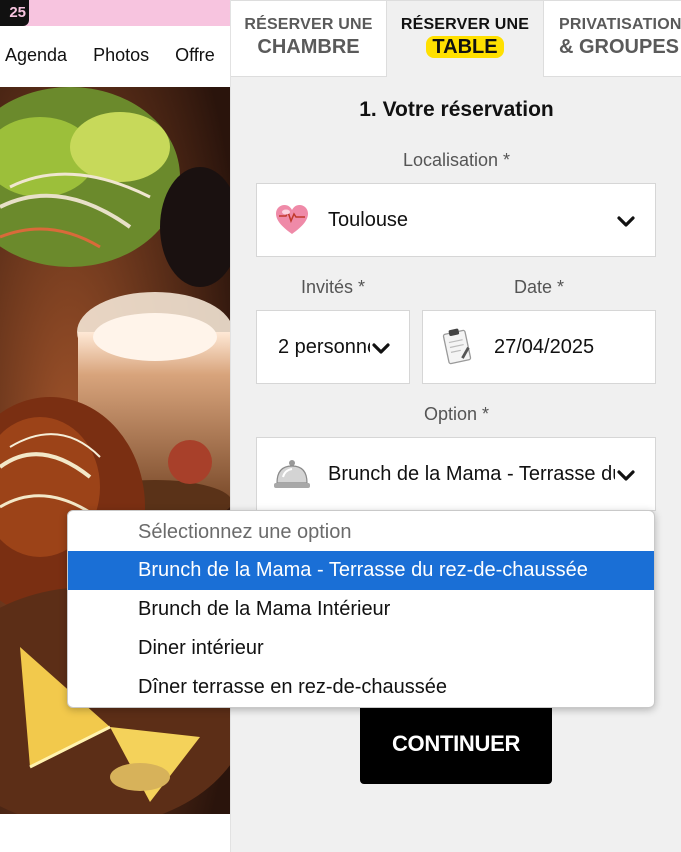 The image size is (681, 852). I want to click on tab-book-table-line2: TABLE, so click(465, 47).